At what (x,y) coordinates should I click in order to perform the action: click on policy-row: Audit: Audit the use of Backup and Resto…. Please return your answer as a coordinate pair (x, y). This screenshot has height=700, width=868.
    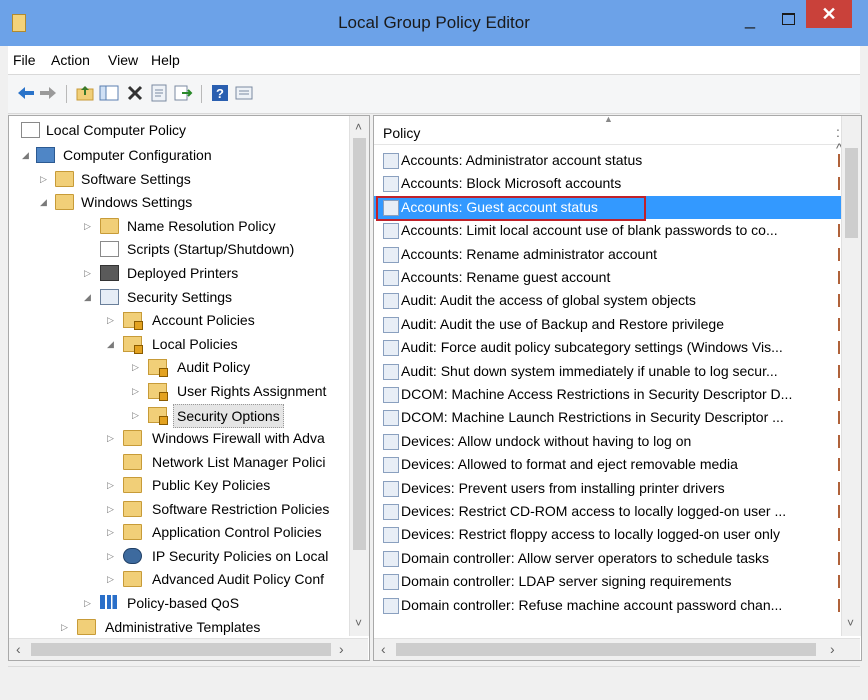
    Looking at the image, I should click on (610, 324).